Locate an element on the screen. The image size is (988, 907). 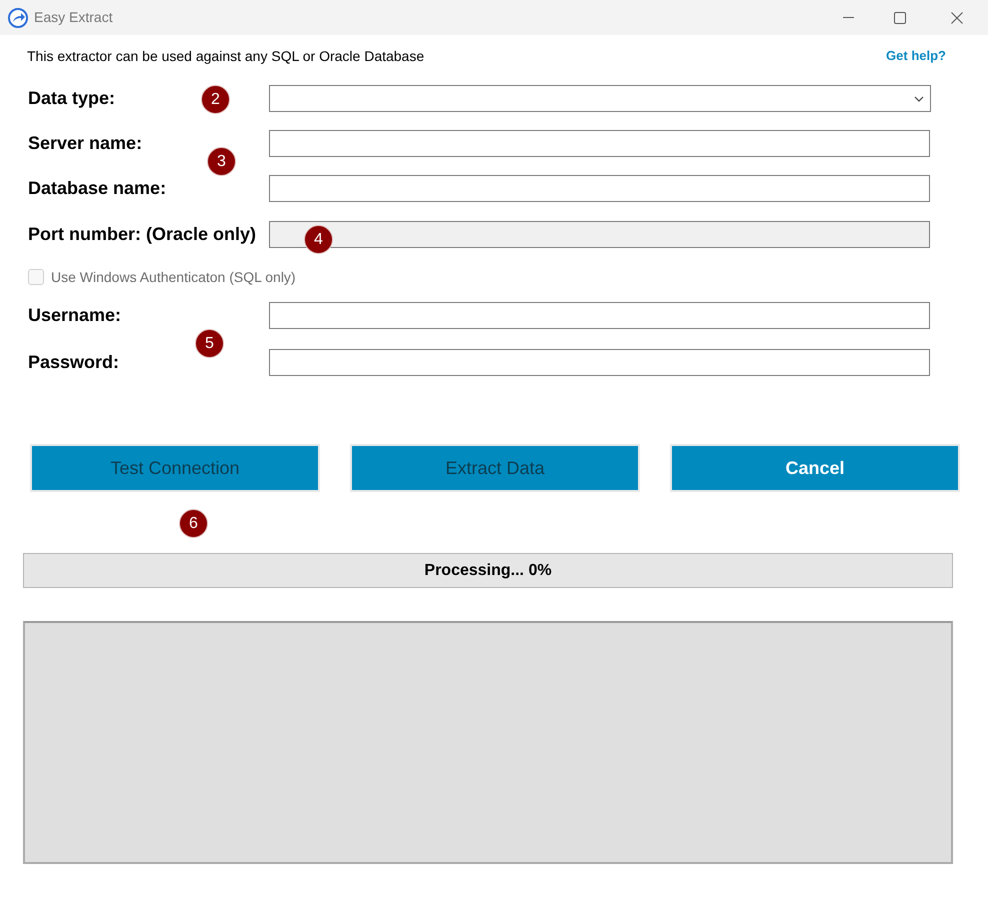
data-type-dropdown is located at coordinates (600, 98).